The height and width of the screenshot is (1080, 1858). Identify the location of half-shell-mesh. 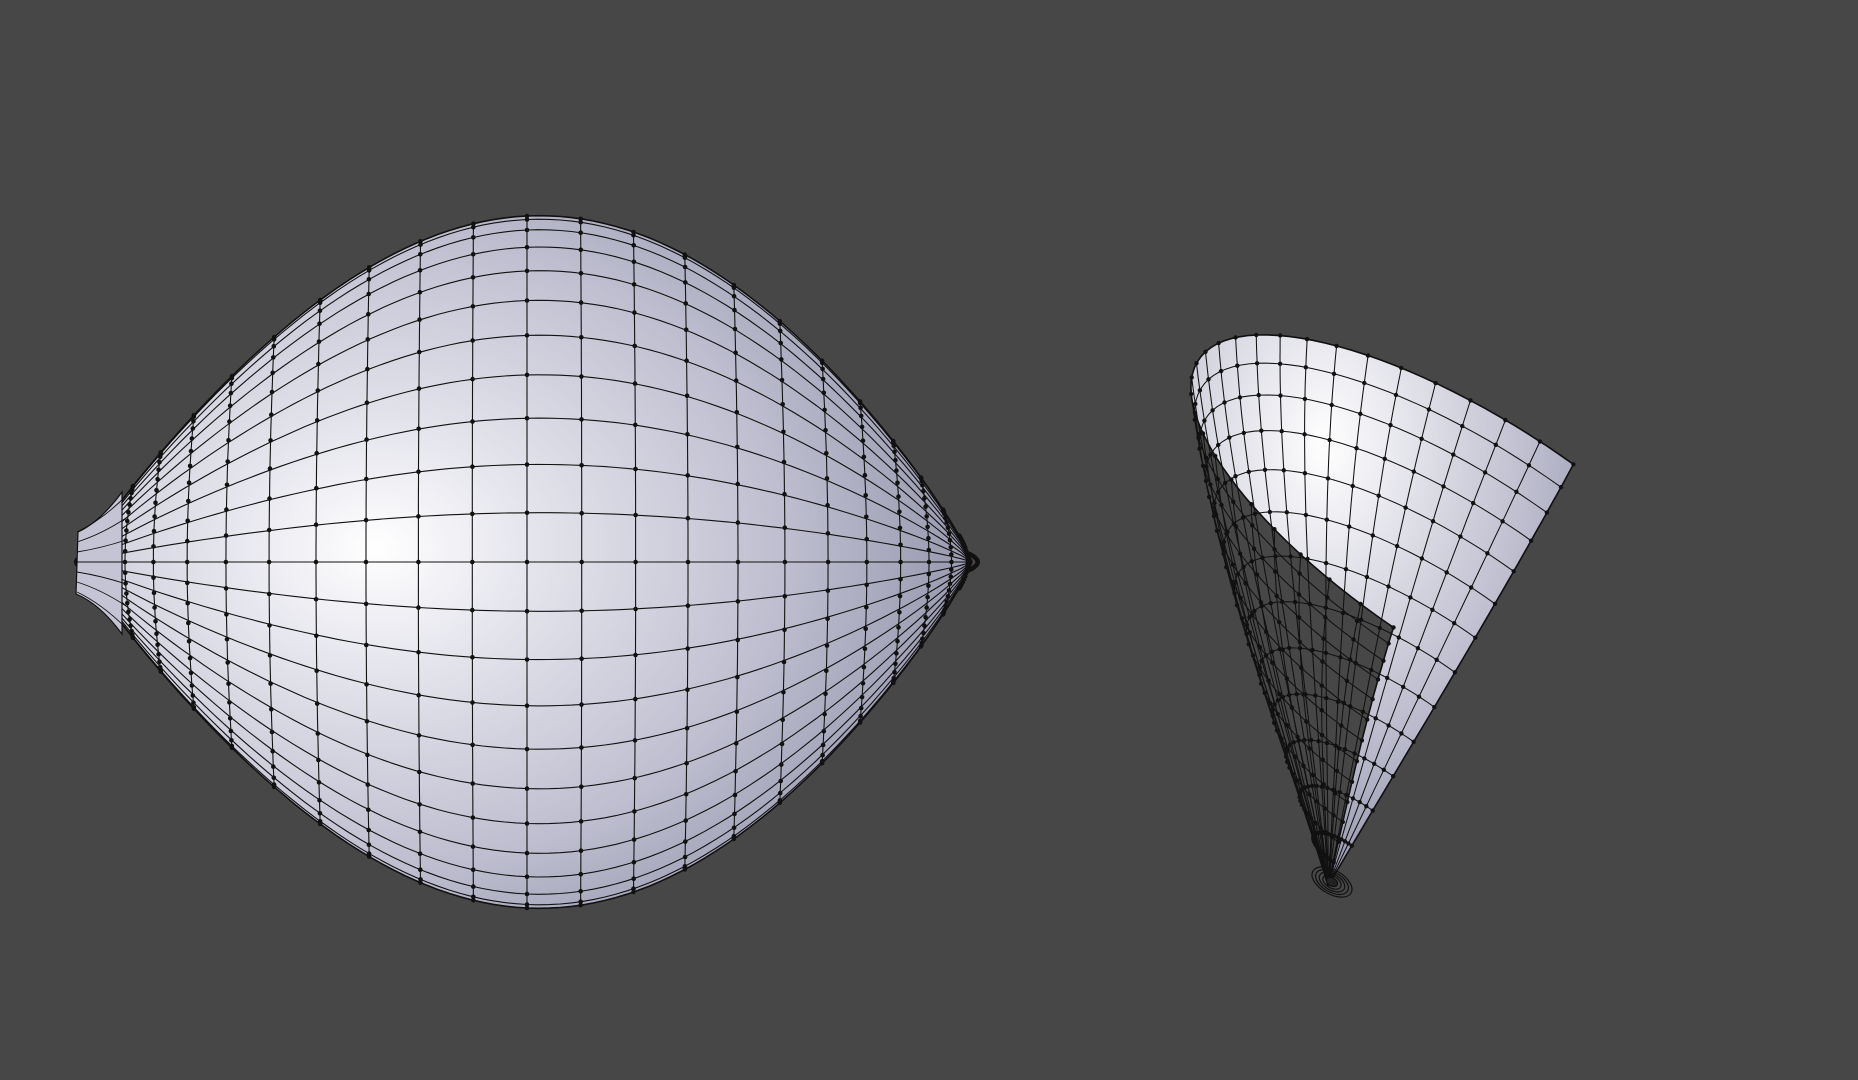
(1382, 618).